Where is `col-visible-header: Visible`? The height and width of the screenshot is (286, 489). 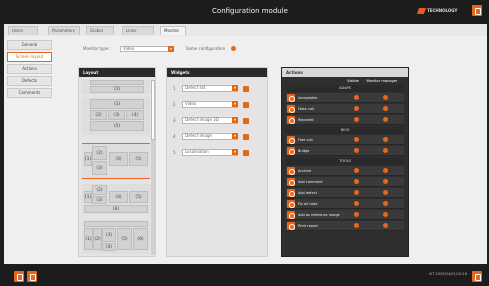 col-visible-header: Visible is located at coordinates (353, 81).